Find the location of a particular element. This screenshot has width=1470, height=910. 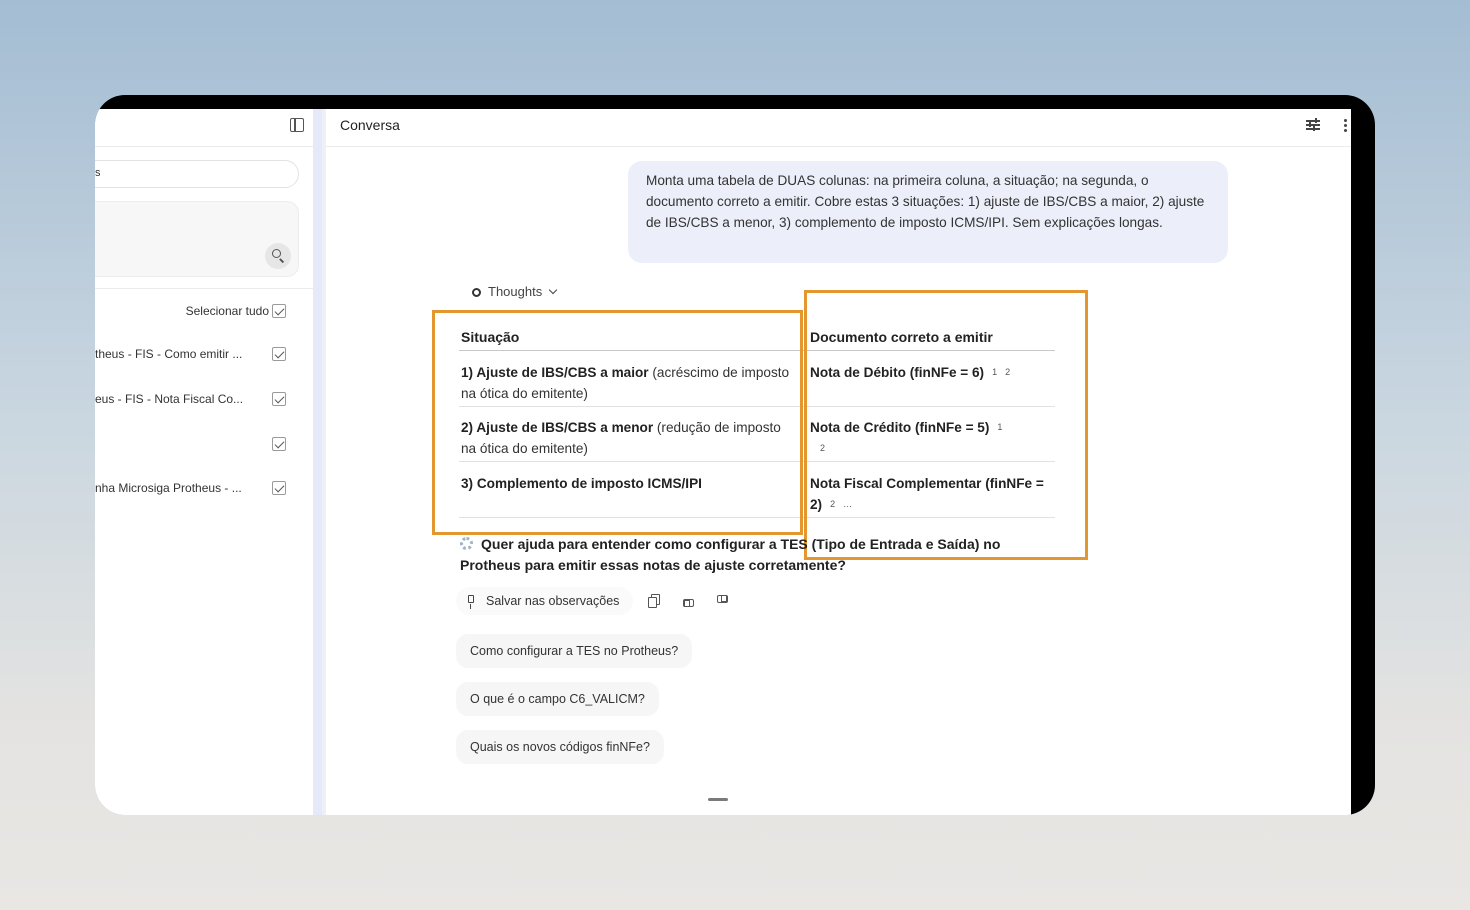

search-button is located at coordinates (278, 256).